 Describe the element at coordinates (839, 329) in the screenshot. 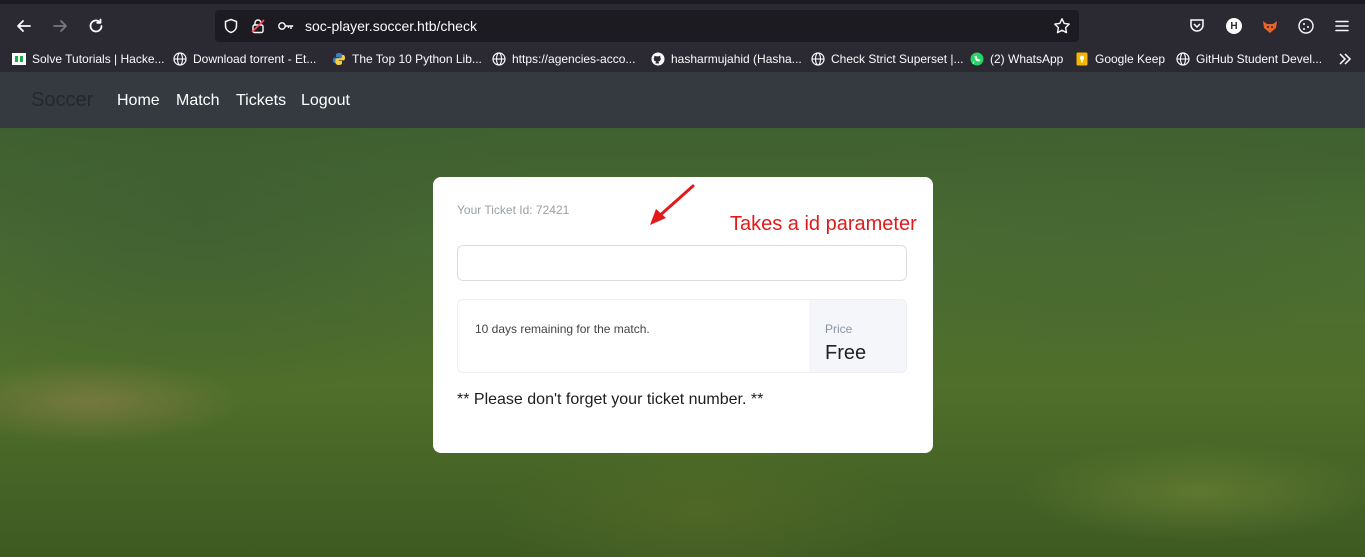

I see `price-label: Price` at that location.